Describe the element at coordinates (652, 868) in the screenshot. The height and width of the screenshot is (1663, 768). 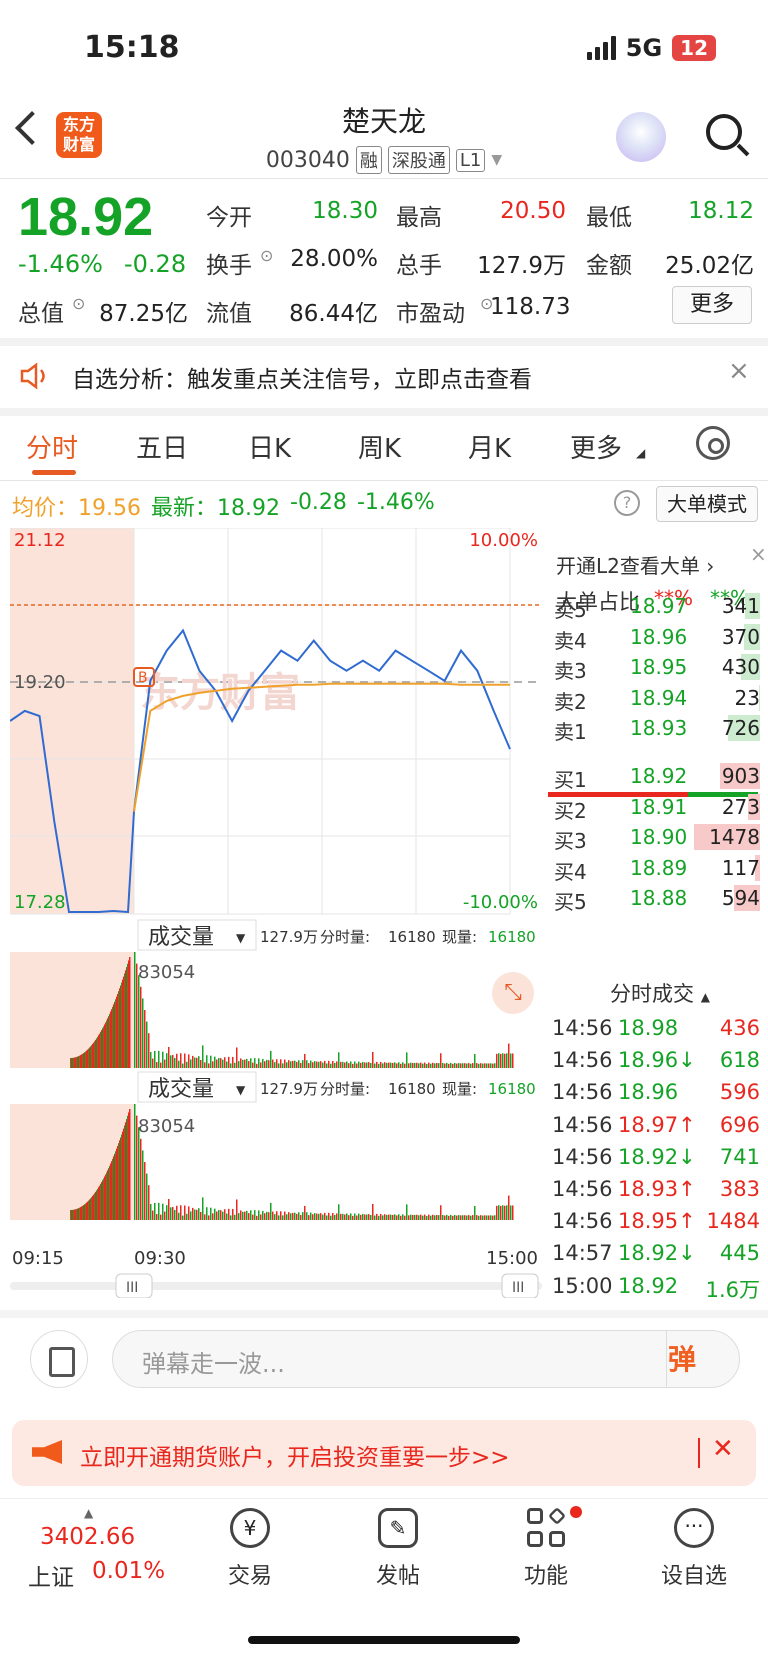
I see `bid-row: 买4 18.89 117` at that location.